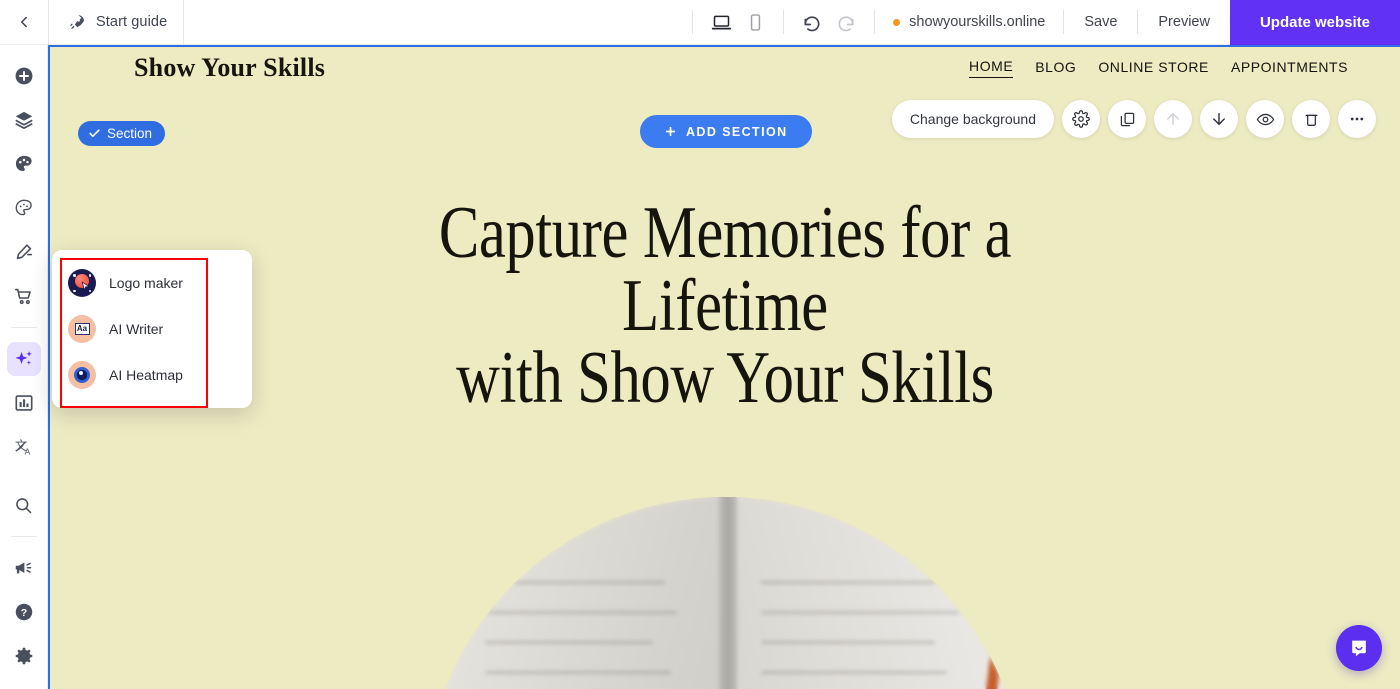  I want to click on site-domain: showyourskills.online, so click(969, 22).